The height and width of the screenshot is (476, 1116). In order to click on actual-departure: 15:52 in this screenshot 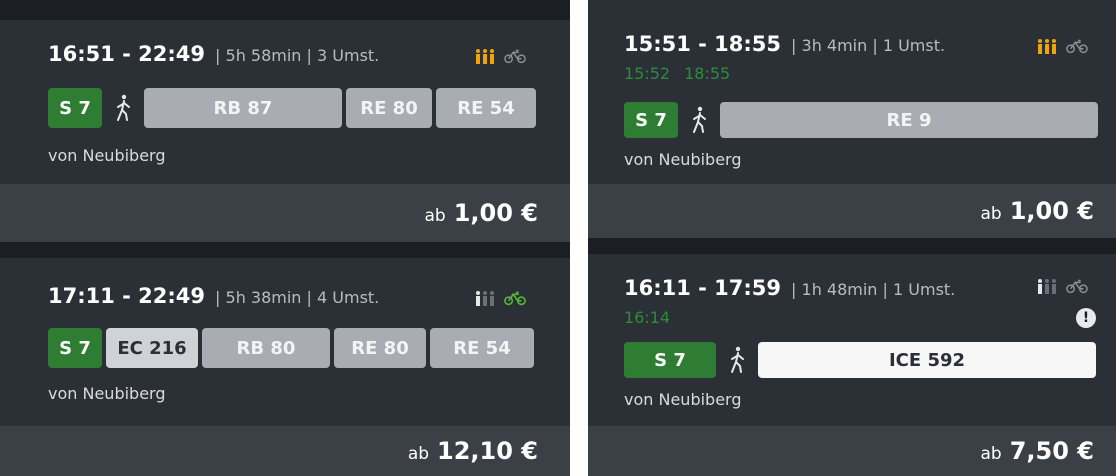, I will do `click(647, 73)`.